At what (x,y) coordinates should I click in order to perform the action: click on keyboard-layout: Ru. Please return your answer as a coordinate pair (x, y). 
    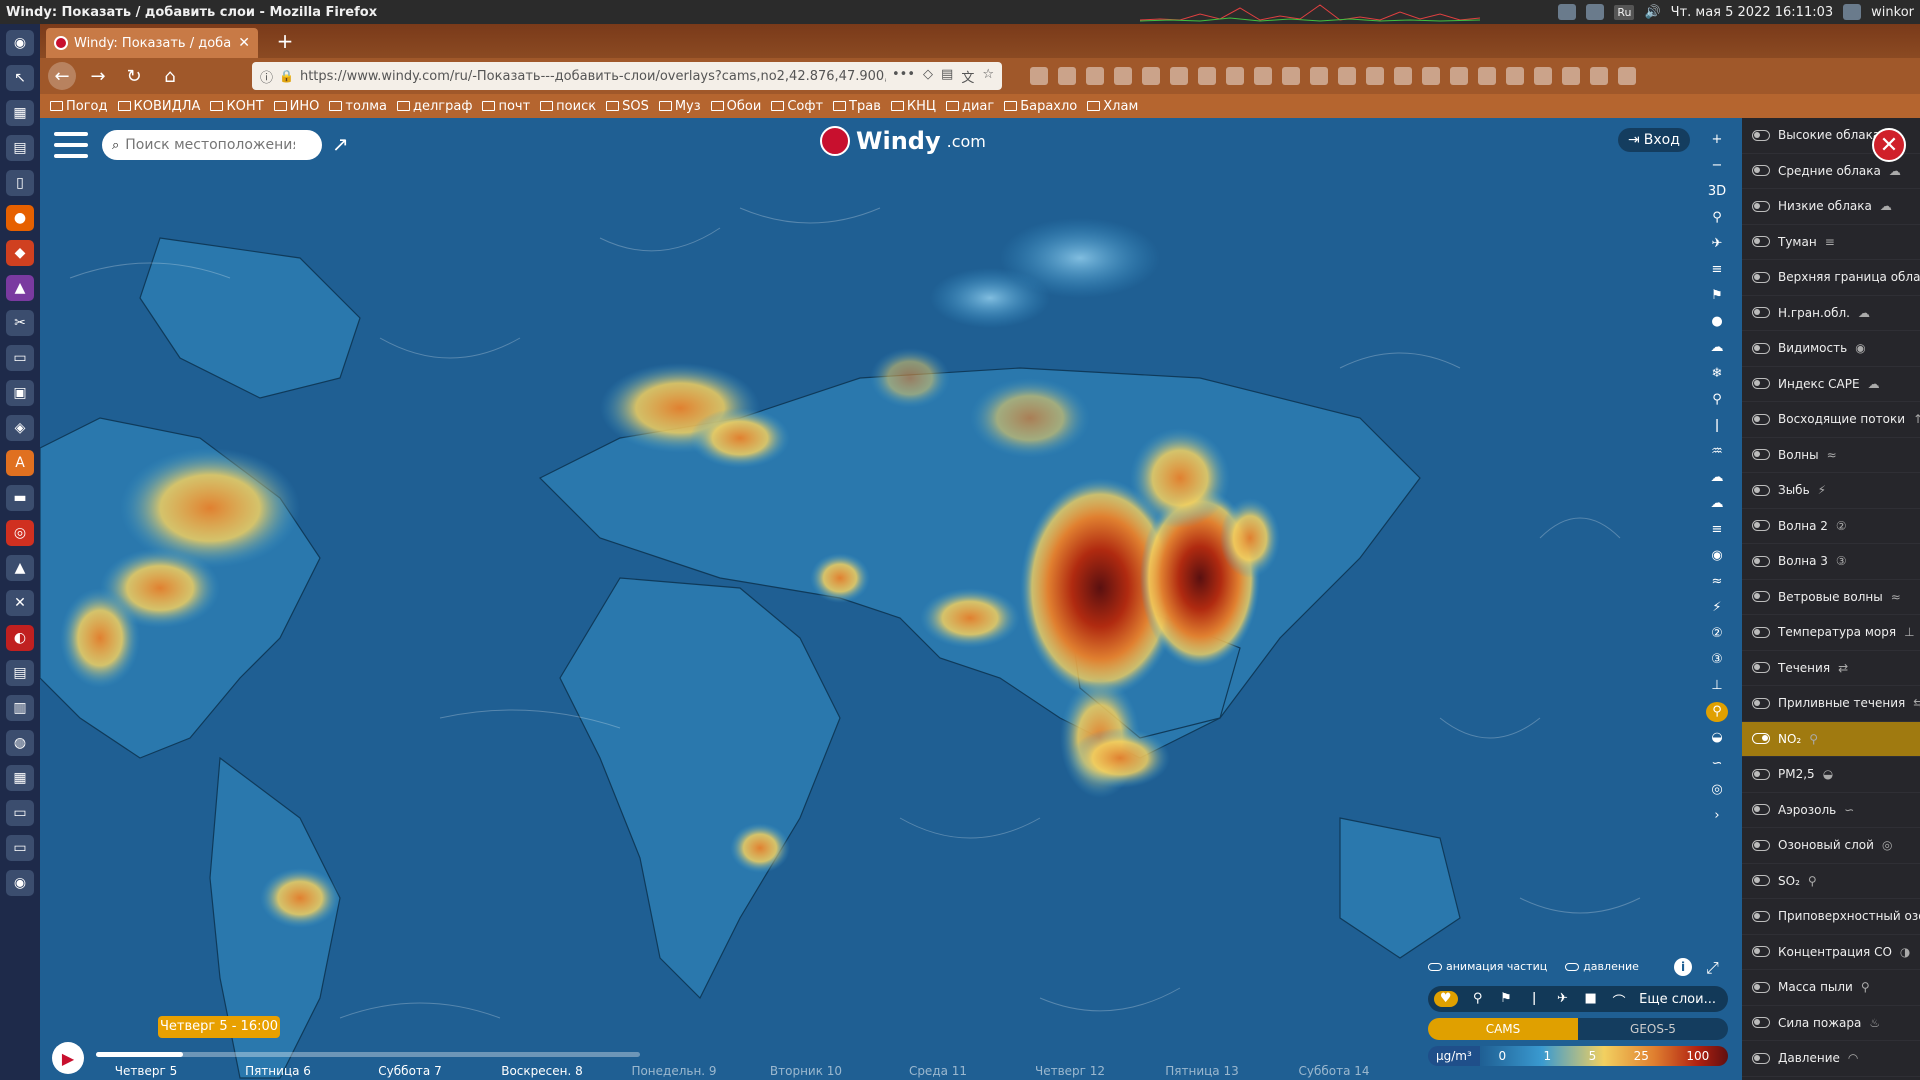
    Looking at the image, I should click on (1624, 12).